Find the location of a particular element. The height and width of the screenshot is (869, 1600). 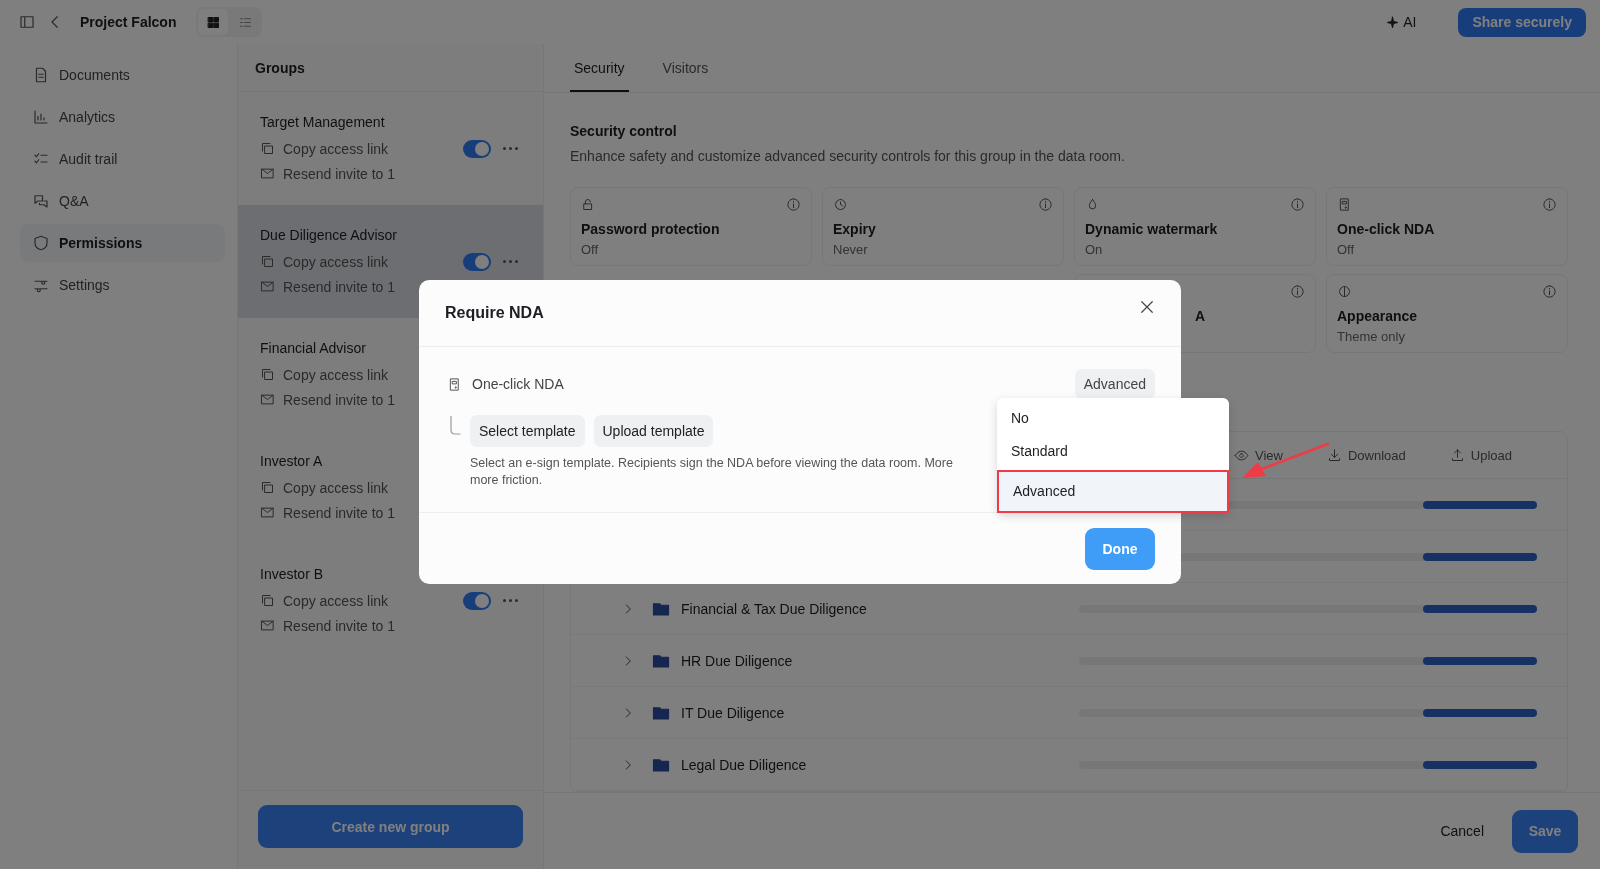

column-header: Download is located at coordinates (1366, 455).